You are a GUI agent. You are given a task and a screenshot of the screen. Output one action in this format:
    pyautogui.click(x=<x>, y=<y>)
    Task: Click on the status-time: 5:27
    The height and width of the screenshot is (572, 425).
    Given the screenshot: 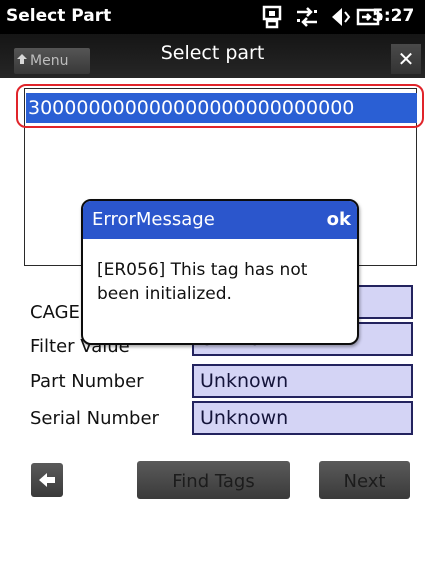 What is the action you would take?
    pyautogui.click(x=393, y=16)
    